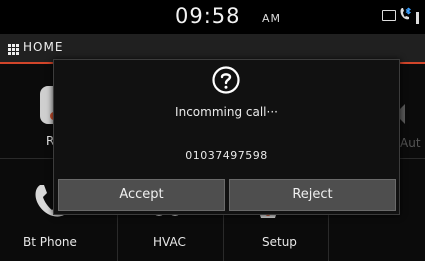 This screenshot has height=261, width=425. I want to click on status-bar: 09:58 AM, so click(212, 17).